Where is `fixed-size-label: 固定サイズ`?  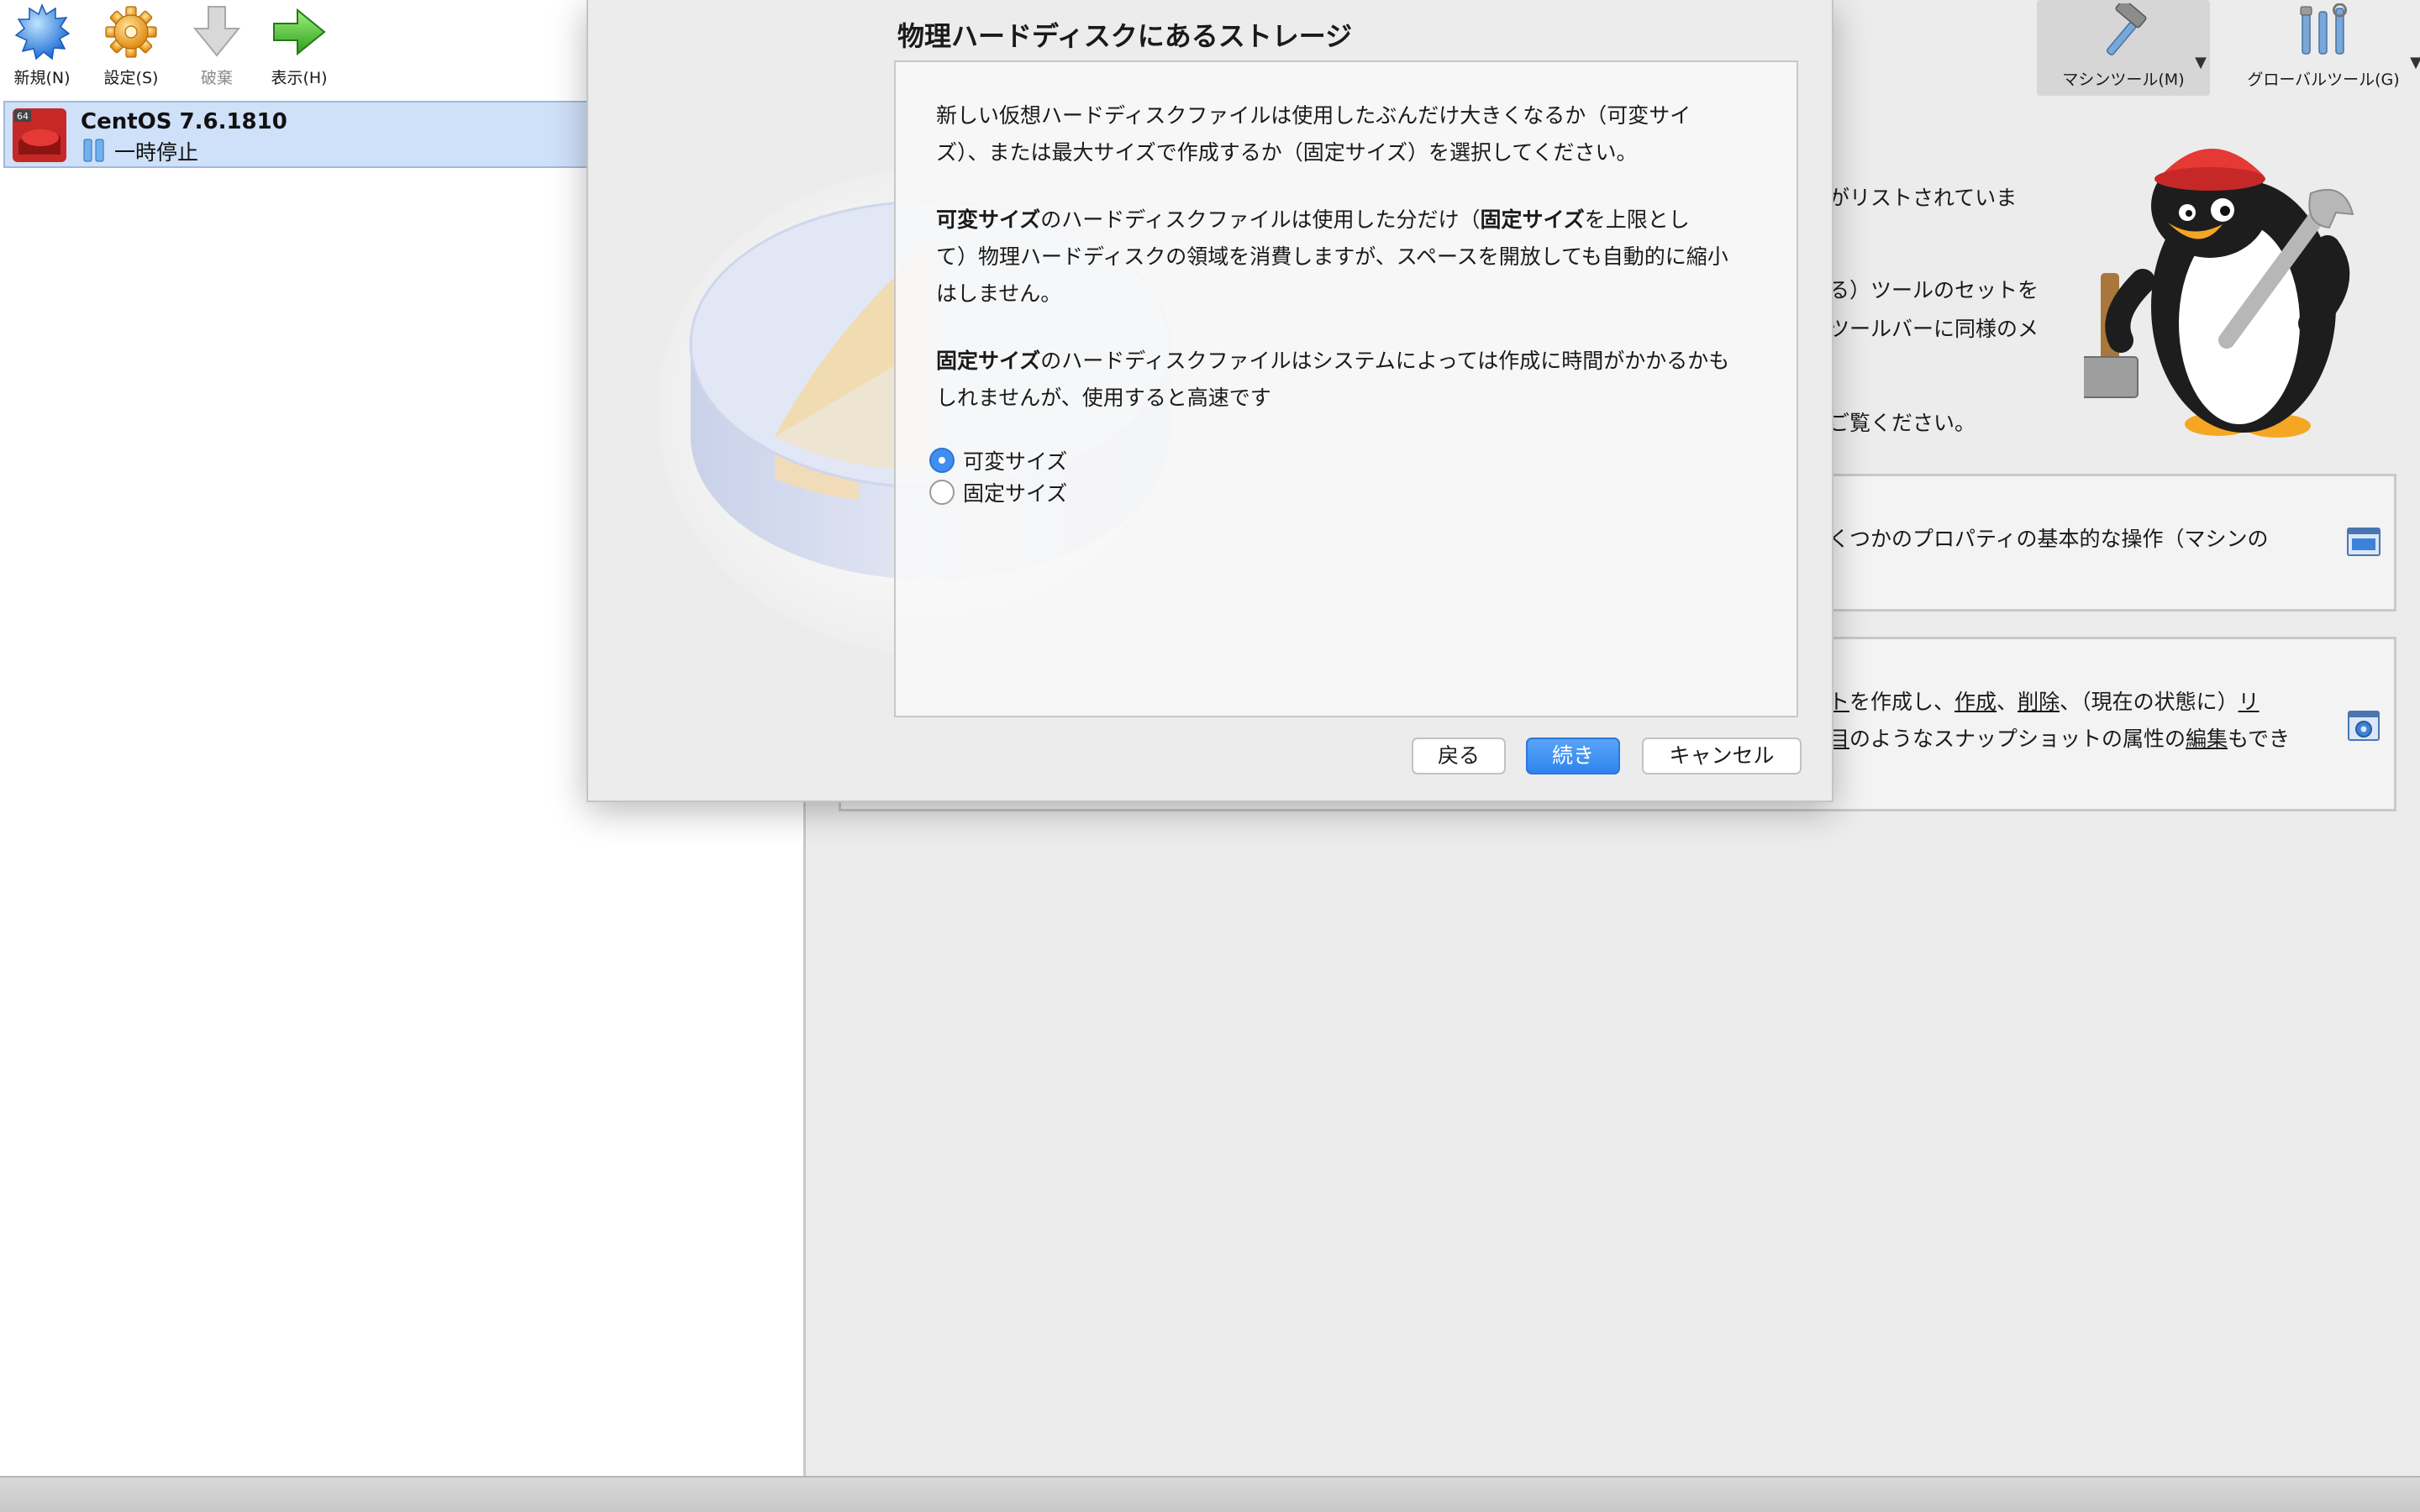 fixed-size-label: 固定サイズ is located at coordinates (1015, 492).